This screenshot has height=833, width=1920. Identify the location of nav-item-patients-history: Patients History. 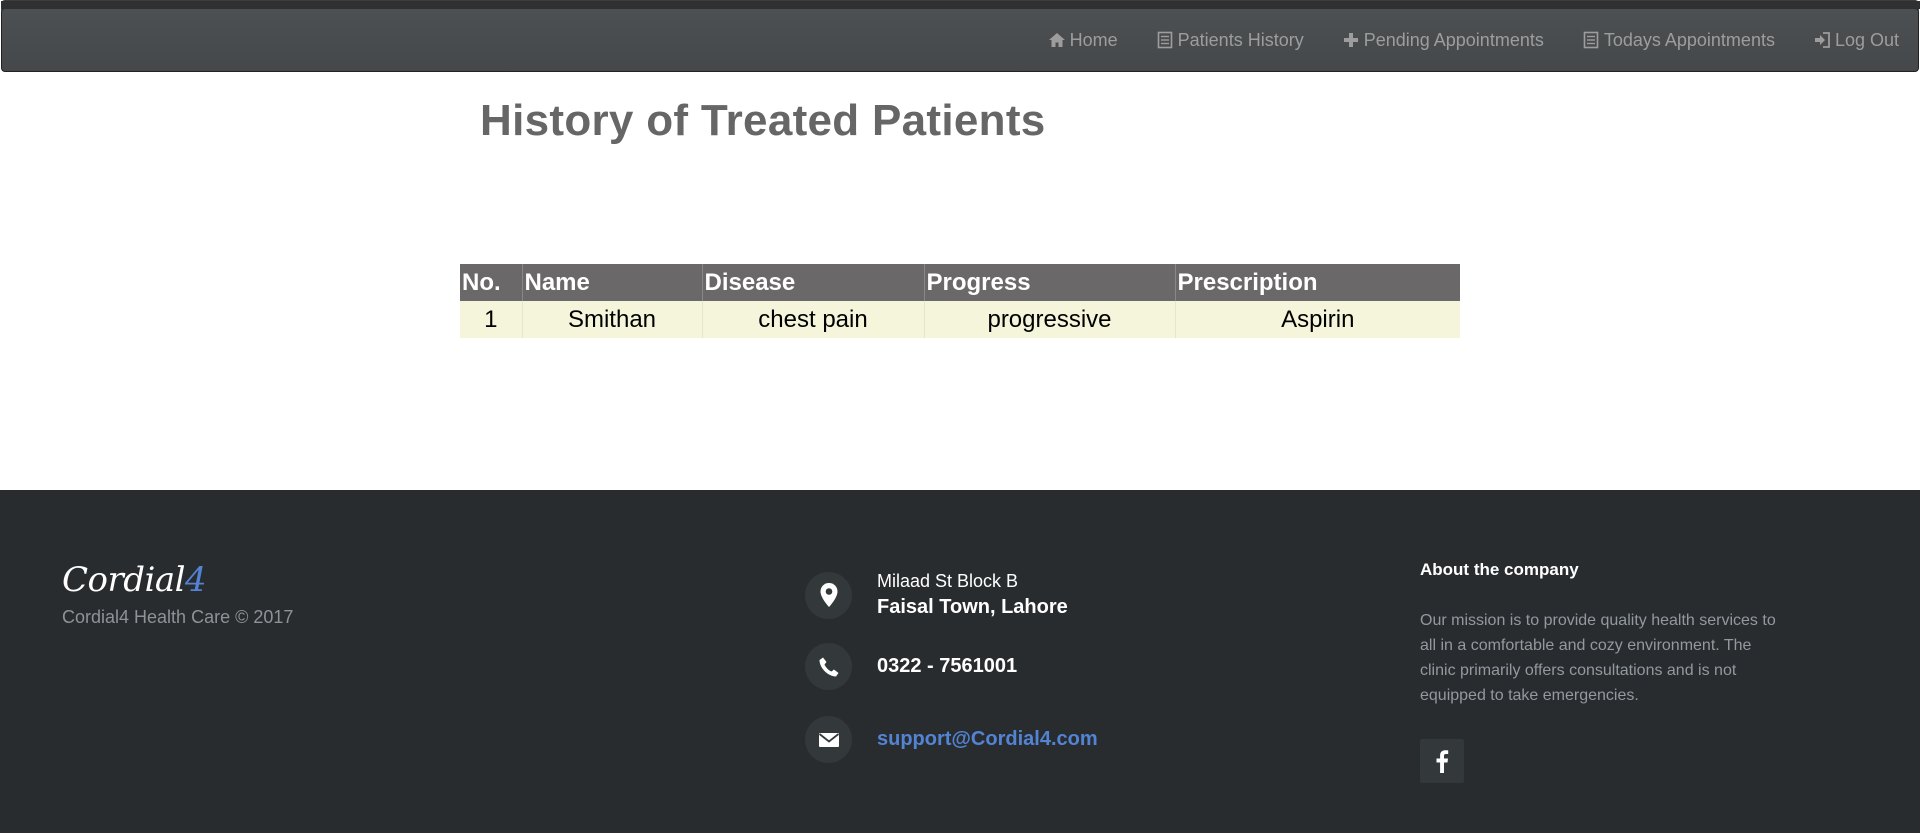
(1230, 40).